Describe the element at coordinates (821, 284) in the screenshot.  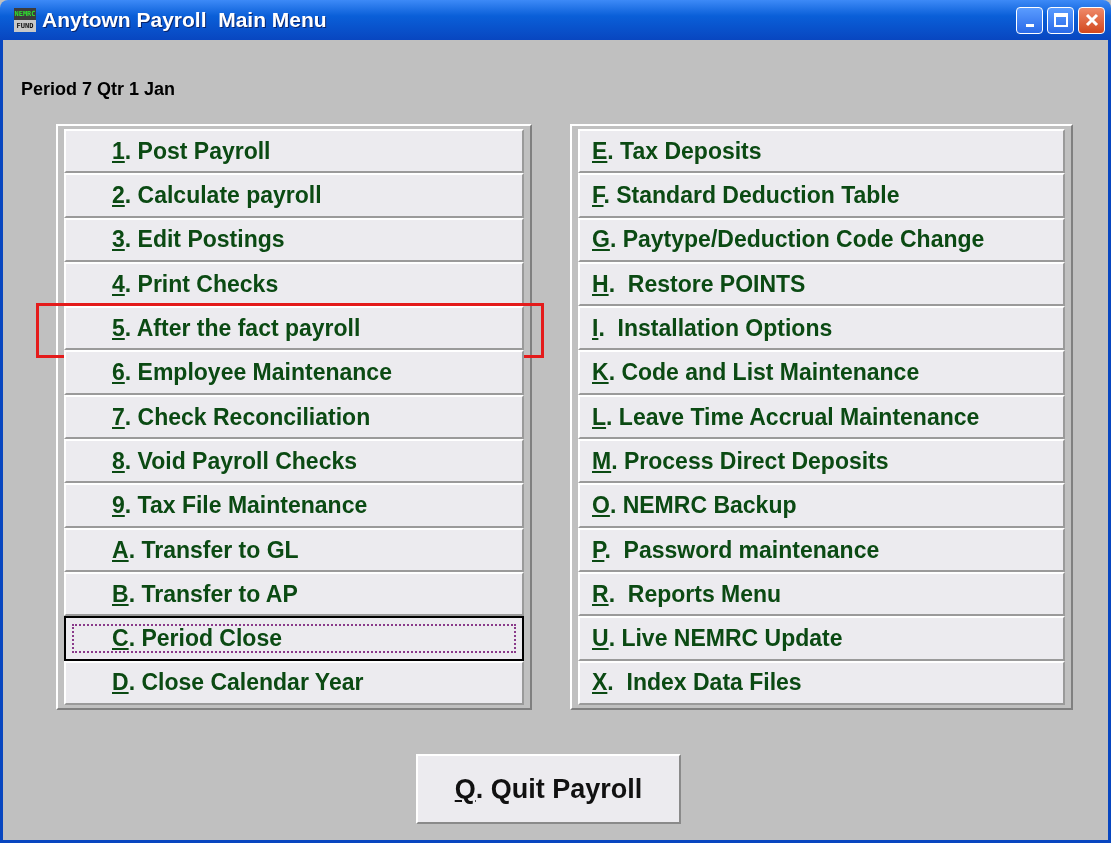
I see `menu-button: H. Restore POINTS` at that location.